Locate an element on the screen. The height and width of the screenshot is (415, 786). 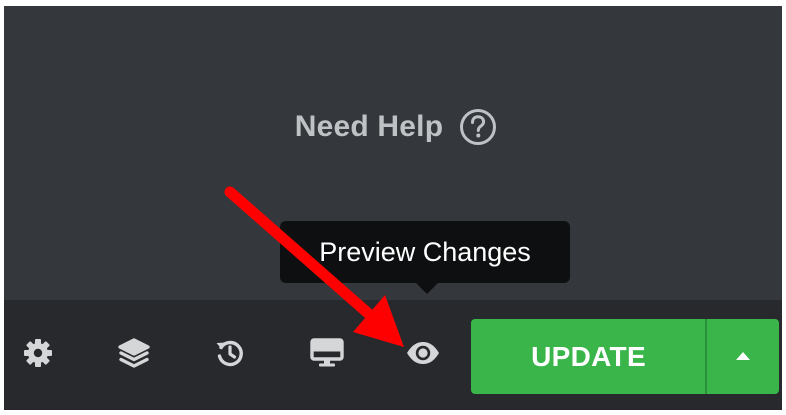
layers-icon is located at coordinates (134, 355).